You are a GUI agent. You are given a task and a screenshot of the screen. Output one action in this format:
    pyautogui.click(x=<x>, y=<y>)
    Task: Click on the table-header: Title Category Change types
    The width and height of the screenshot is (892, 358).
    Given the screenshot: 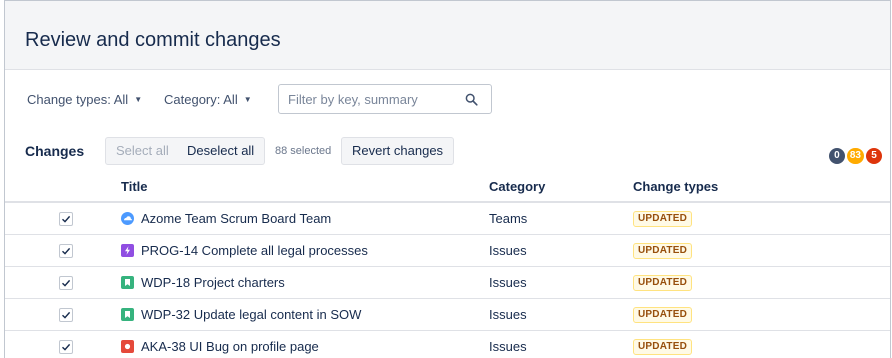 What is the action you would take?
    pyautogui.click(x=447, y=187)
    